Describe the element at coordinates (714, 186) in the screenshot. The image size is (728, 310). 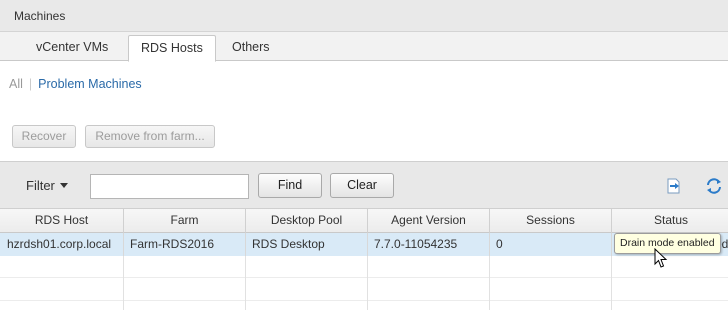
I see `refresh-icon` at that location.